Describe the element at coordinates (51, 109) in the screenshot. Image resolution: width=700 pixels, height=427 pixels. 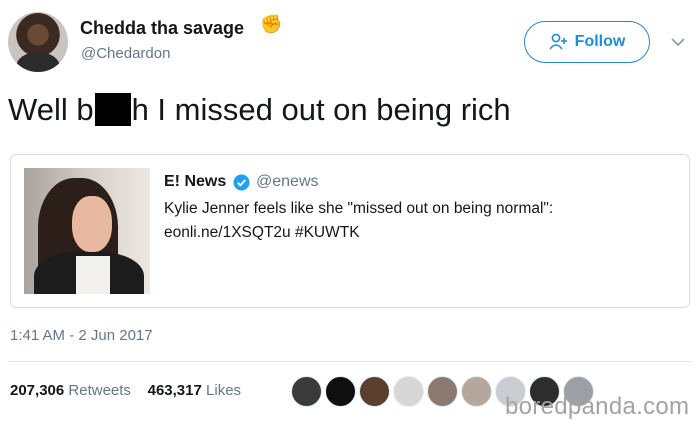
I see `tweet-text-start: Well b` at that location.